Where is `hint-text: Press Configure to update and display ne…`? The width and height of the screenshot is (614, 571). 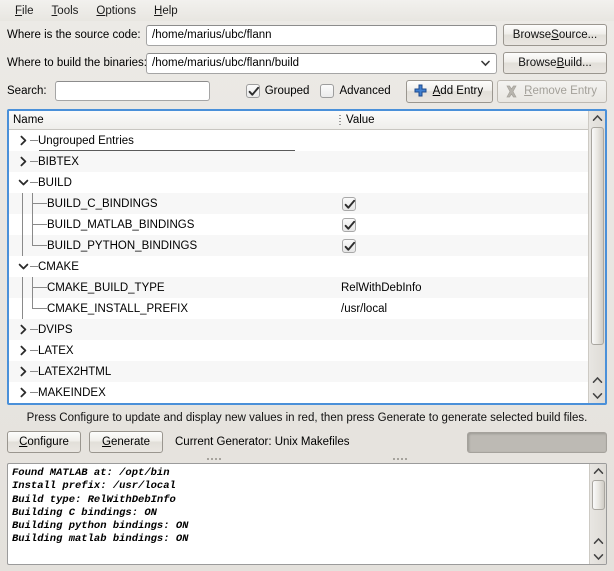 hint-text: Press Configure to update and display ne… is located at coordinates (307, 418).